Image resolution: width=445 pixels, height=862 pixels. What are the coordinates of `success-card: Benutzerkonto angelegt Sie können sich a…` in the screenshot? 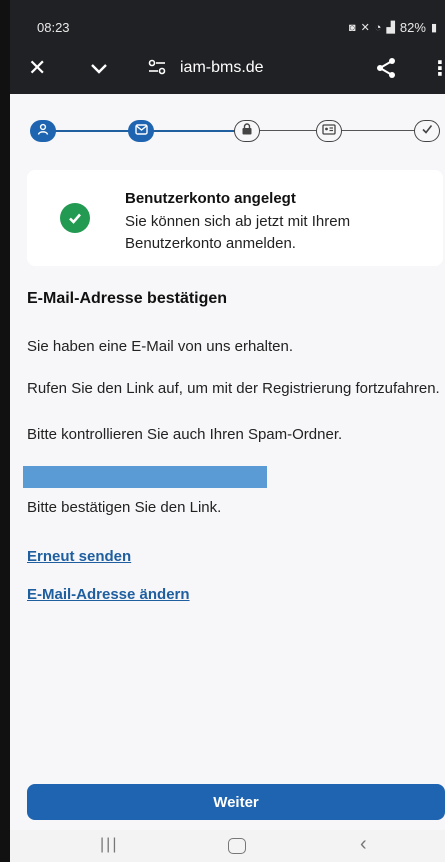 It's located at (235, 218).